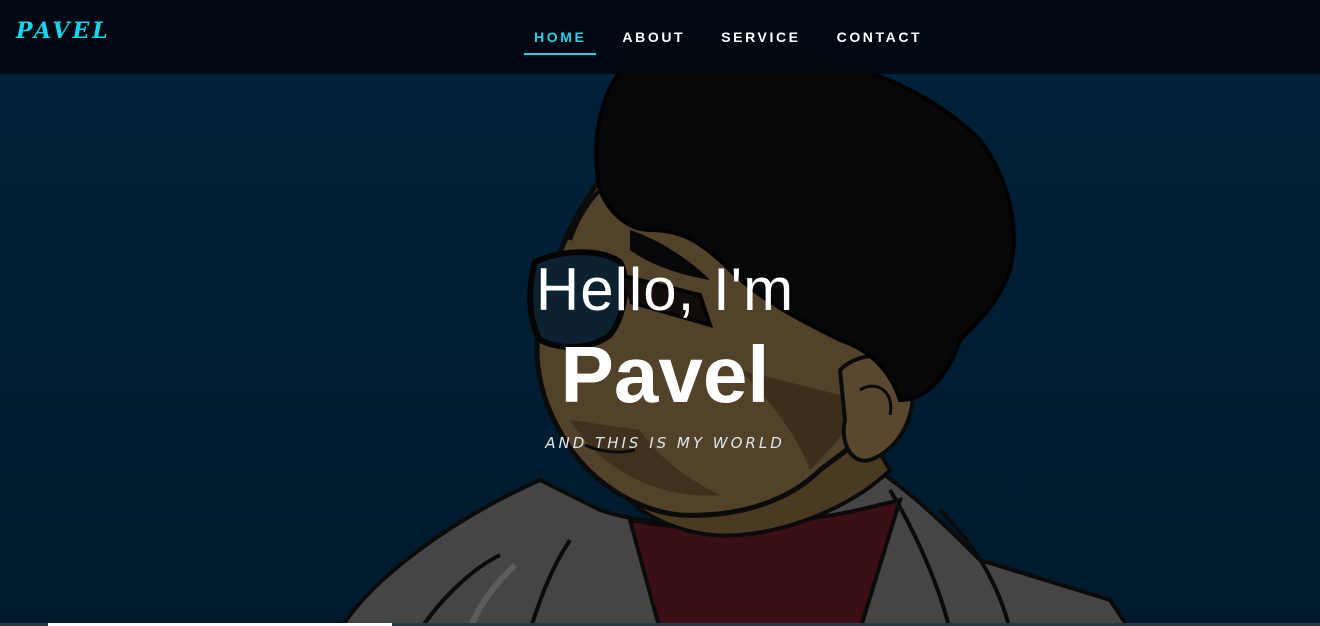 The image size is (1320, 626). Describe the element at coordinates (760, 37) in the screenshot. I see `nav-item-service: SERVICE` at that location.